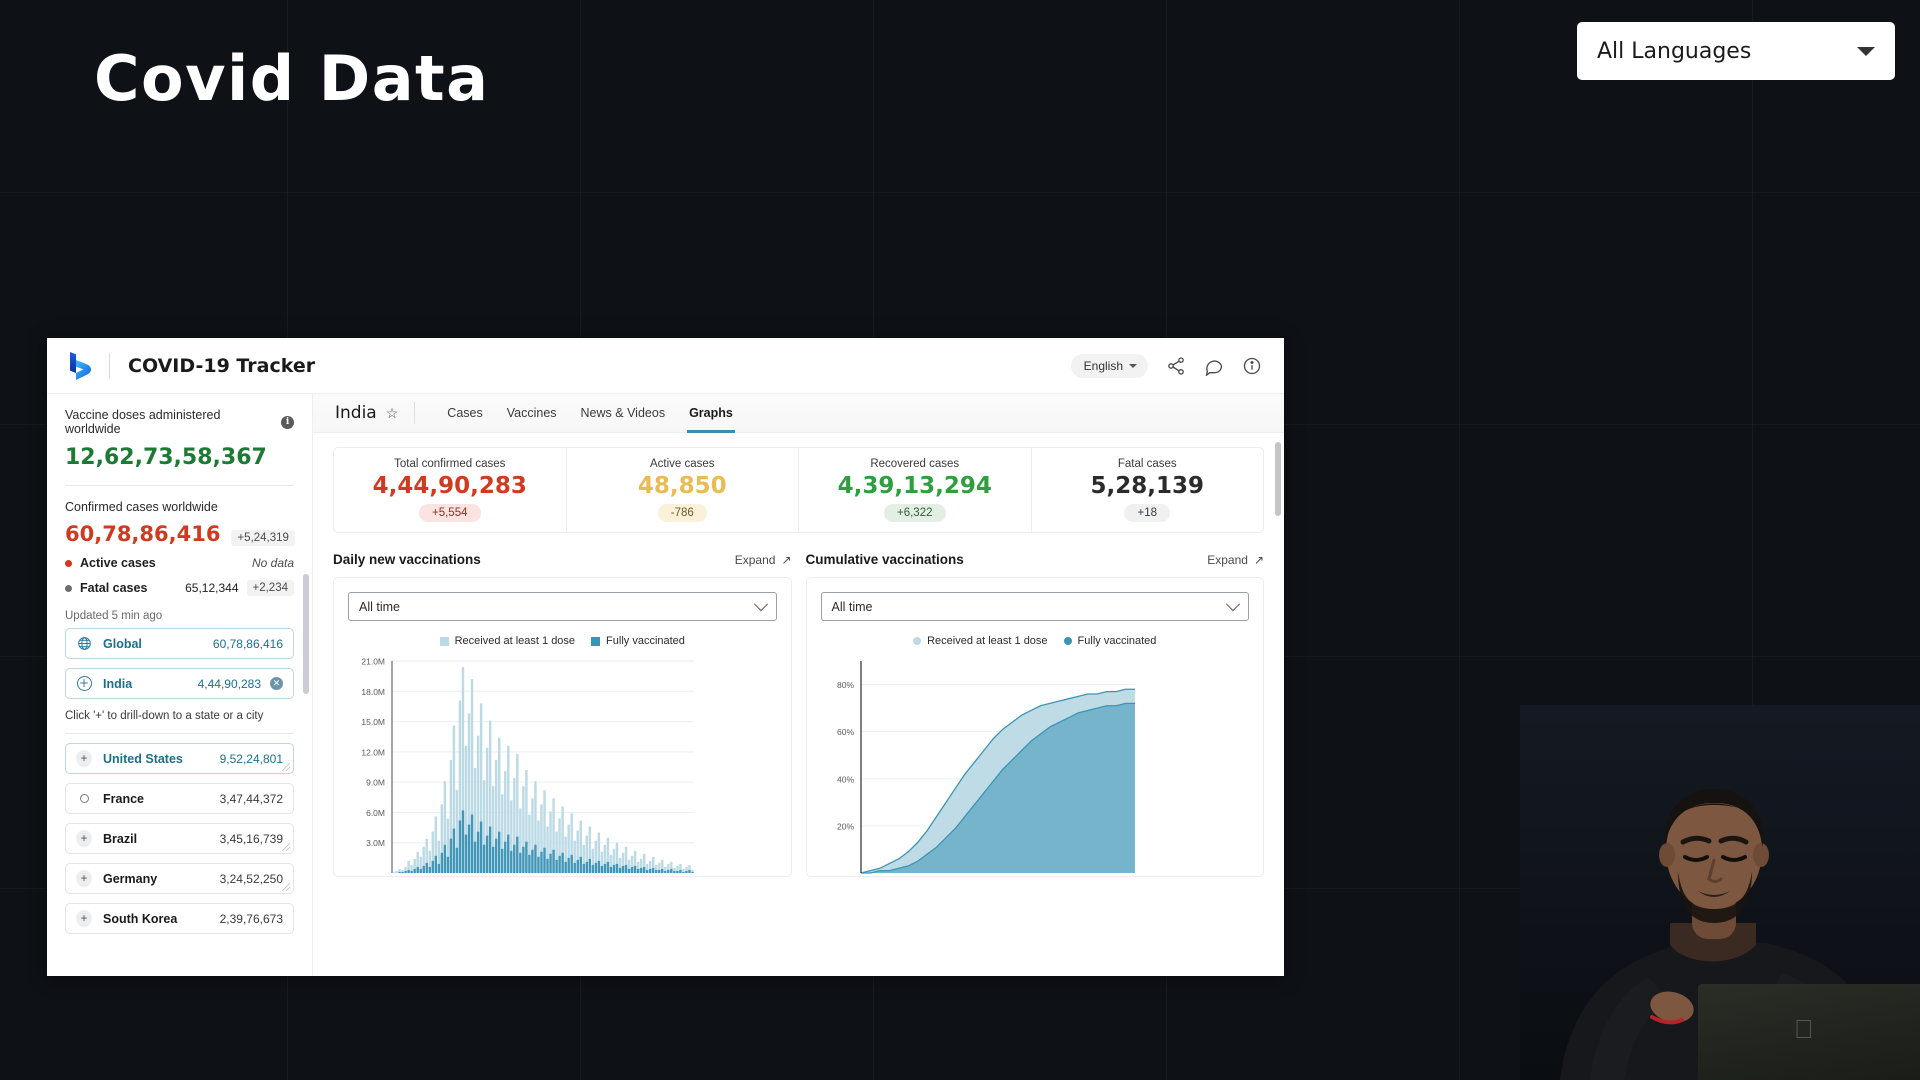  I want to click on confirmed-cases-value: 60,78,86,416, so click(143, 534).